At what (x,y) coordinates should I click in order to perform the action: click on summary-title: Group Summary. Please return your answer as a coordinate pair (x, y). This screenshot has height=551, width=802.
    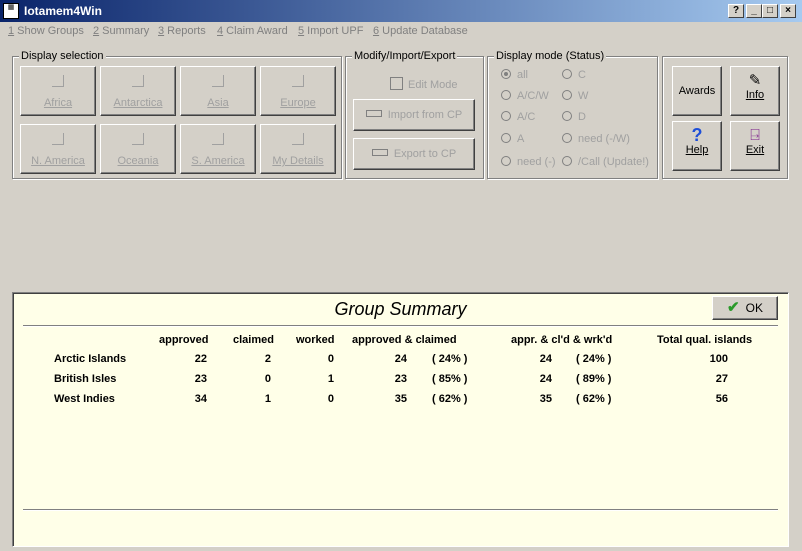
    Looking at the image, I should click on (400, 309).